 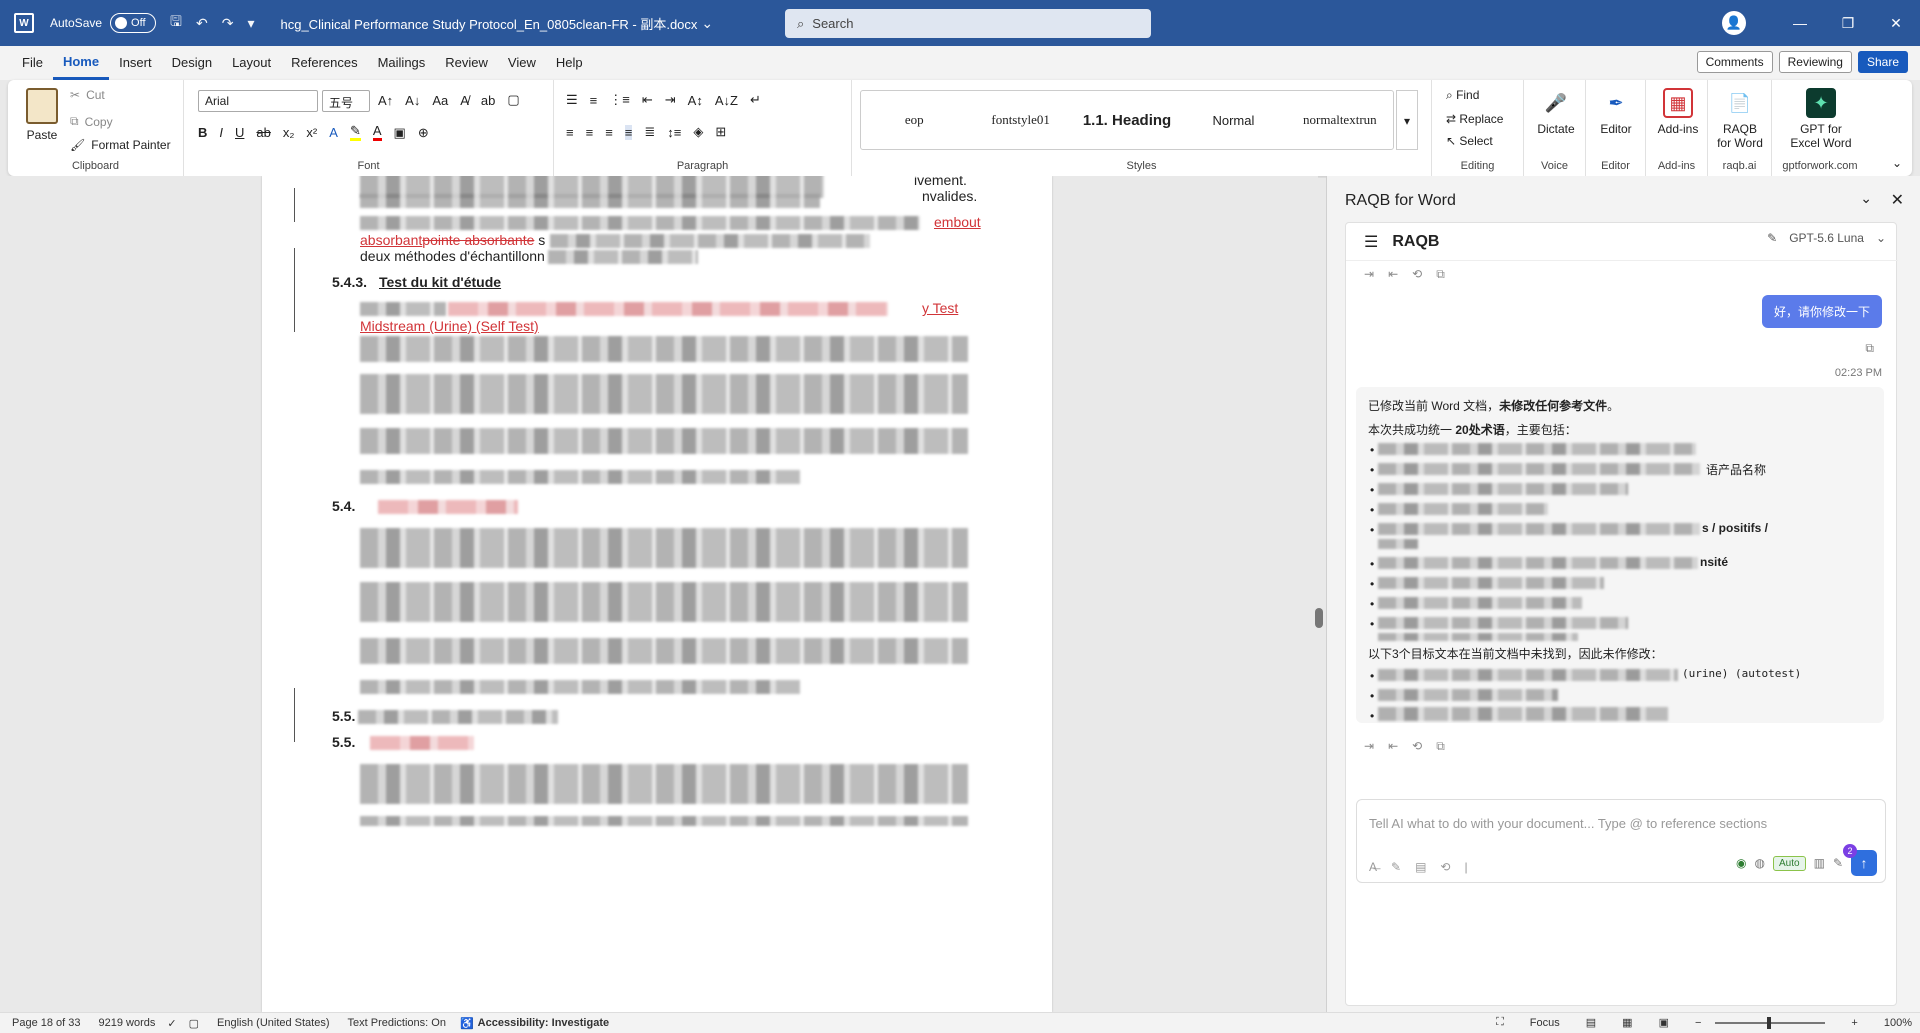 I want to click on font-family-select: Arial, so click(x=258, y=101).